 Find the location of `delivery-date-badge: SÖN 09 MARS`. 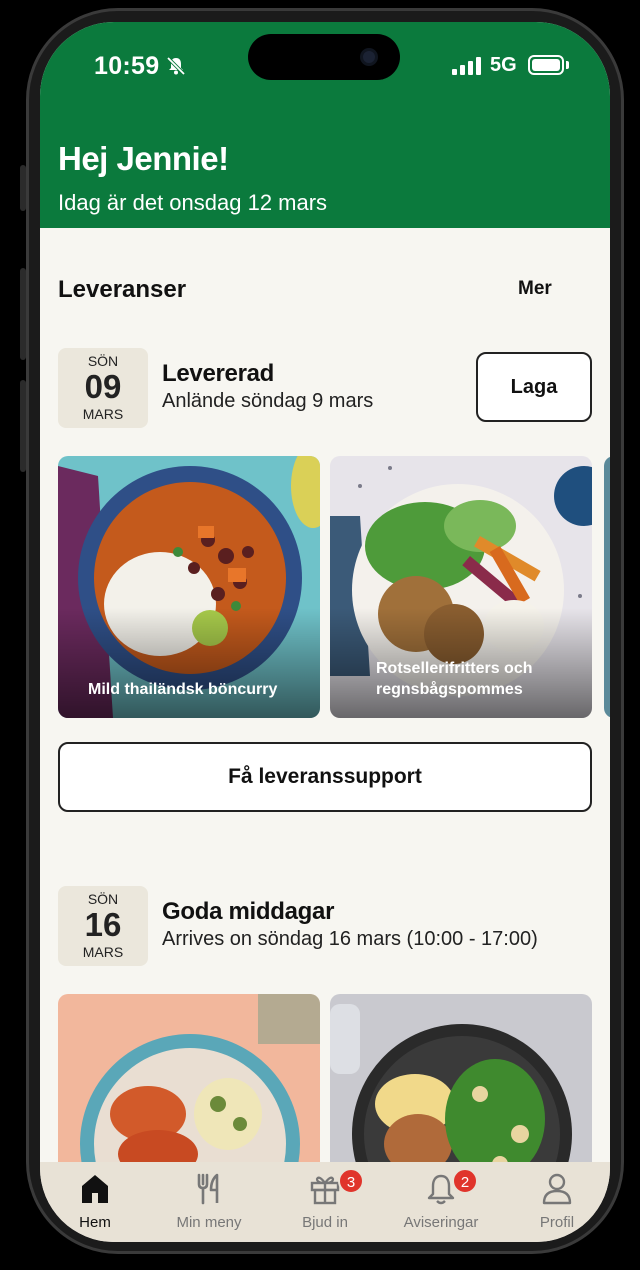

delivery-date-badge: SÖN 09 MARS is located at coordinates (103, 388).